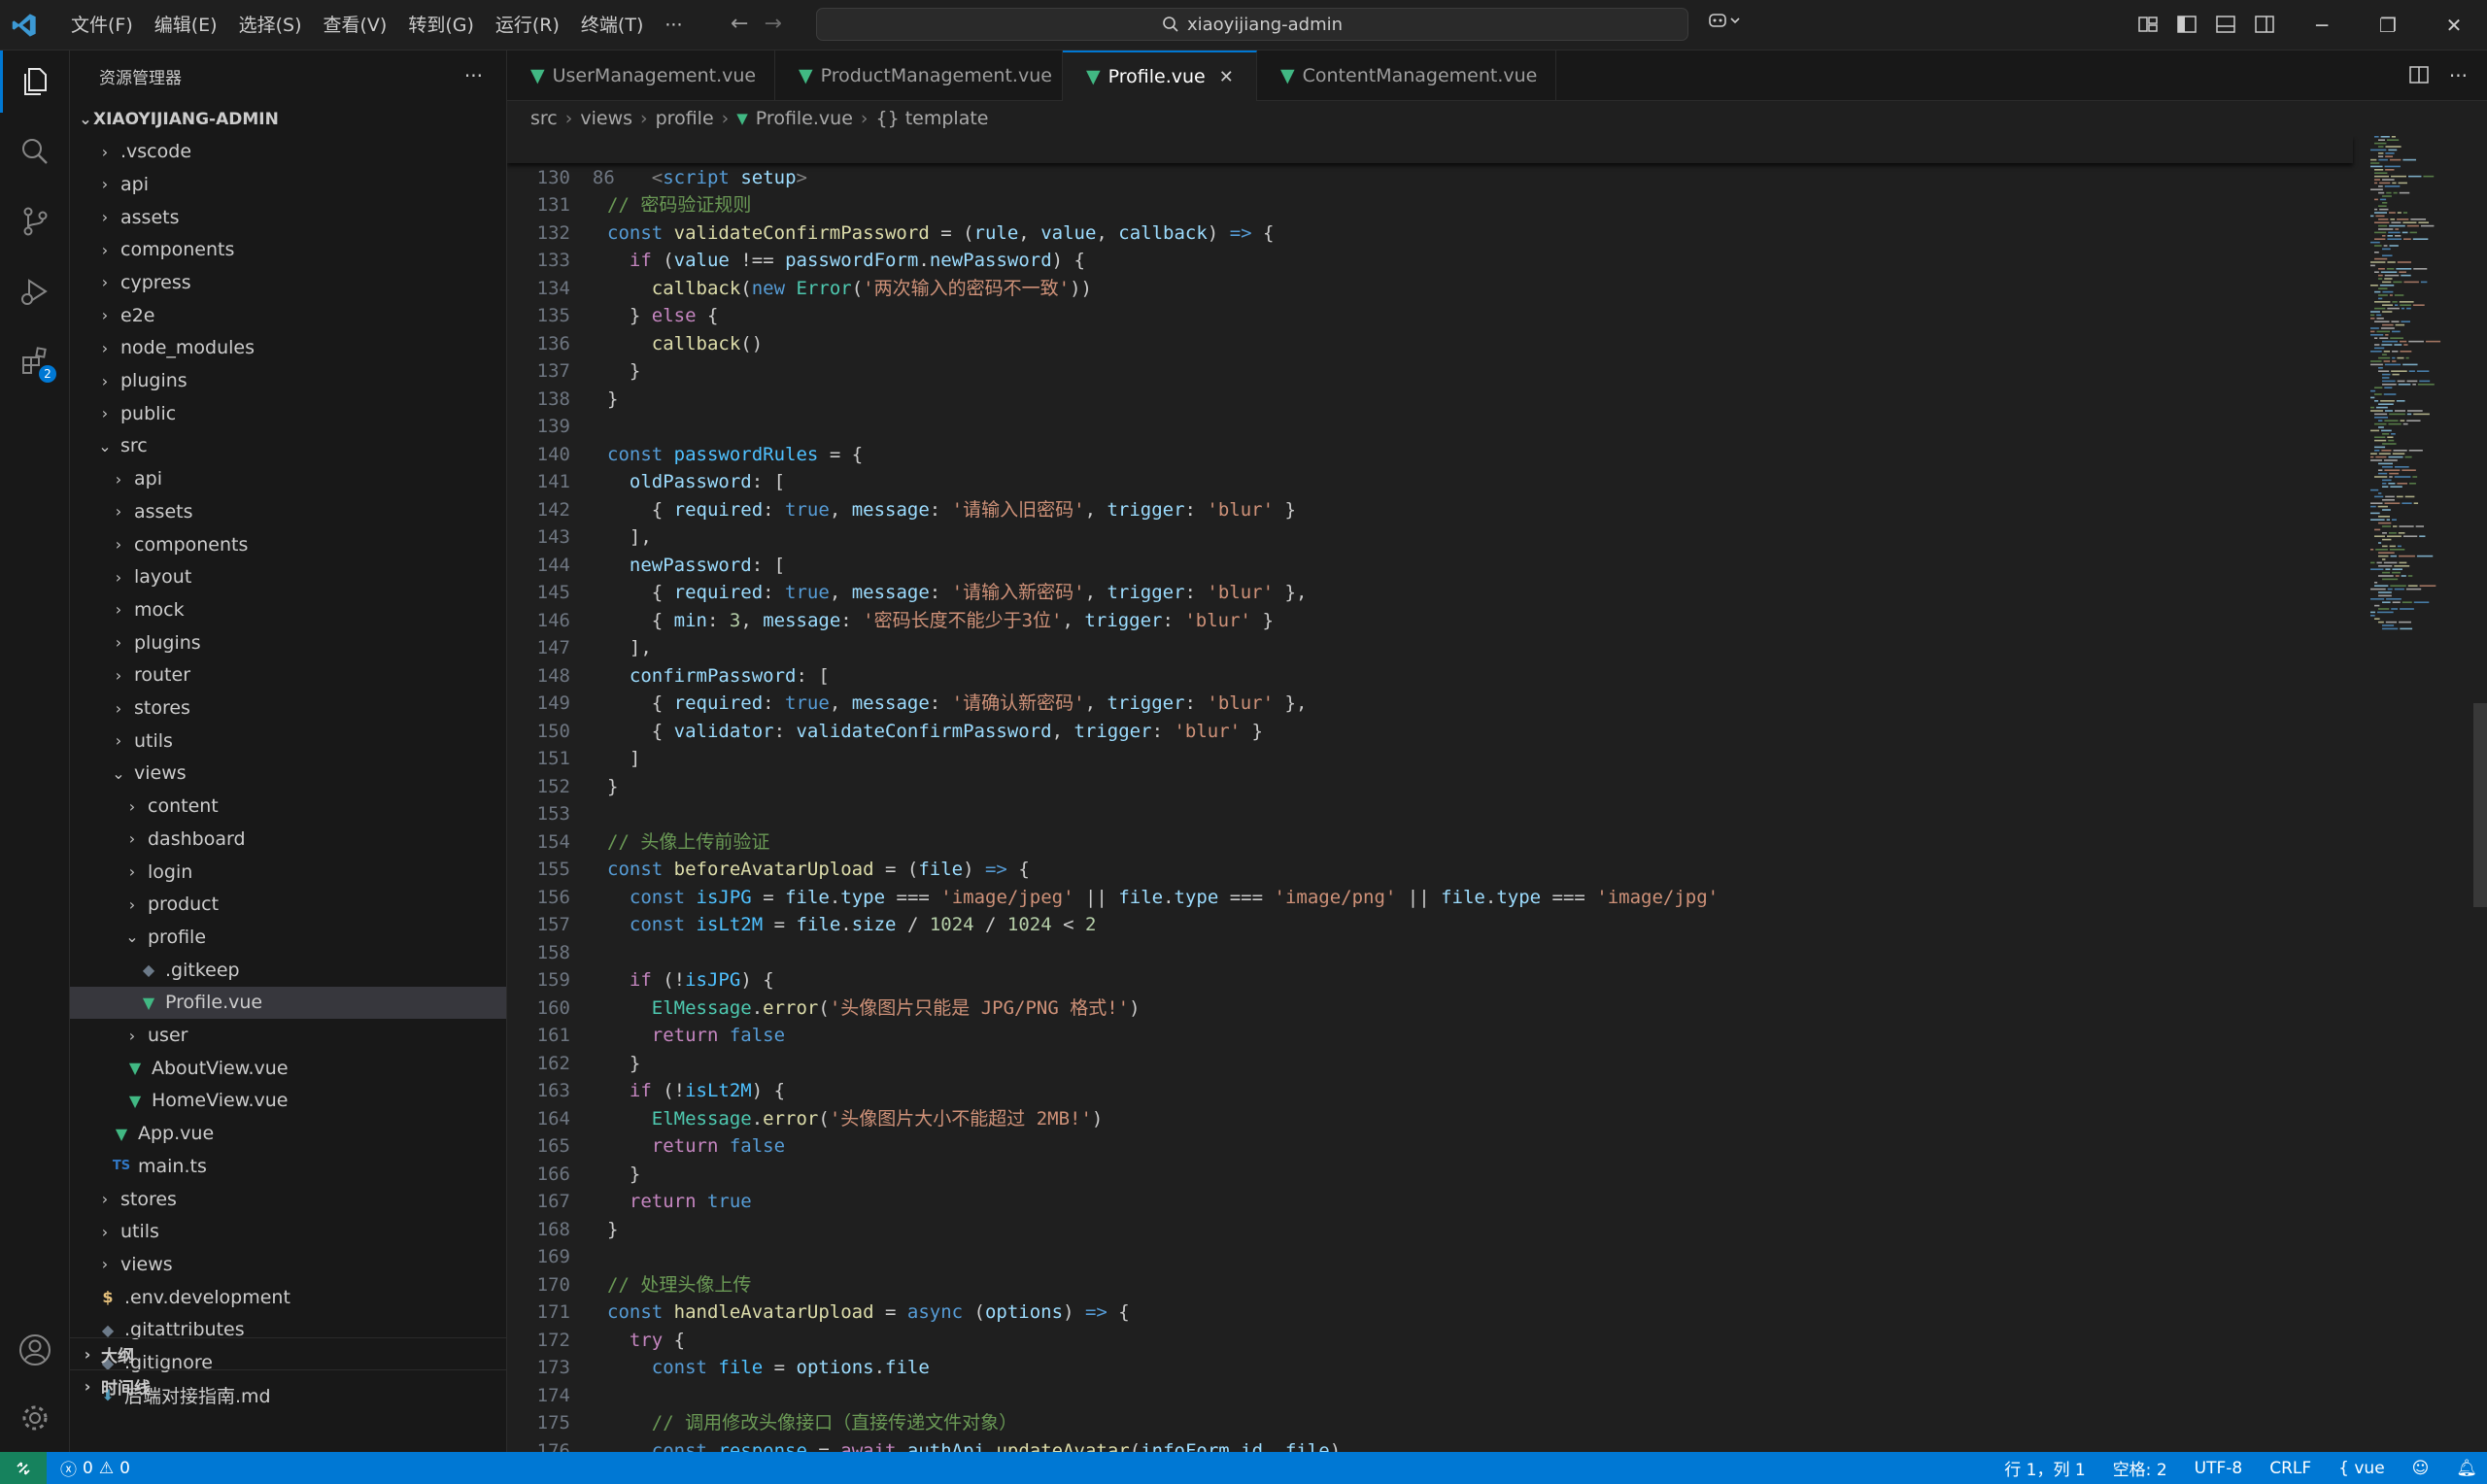 This screenshot has height=1484, width=2487. Describe the element at coordinates (288, 446) in the screenshot. I see `tree-folder: ⌄ src` at that location.